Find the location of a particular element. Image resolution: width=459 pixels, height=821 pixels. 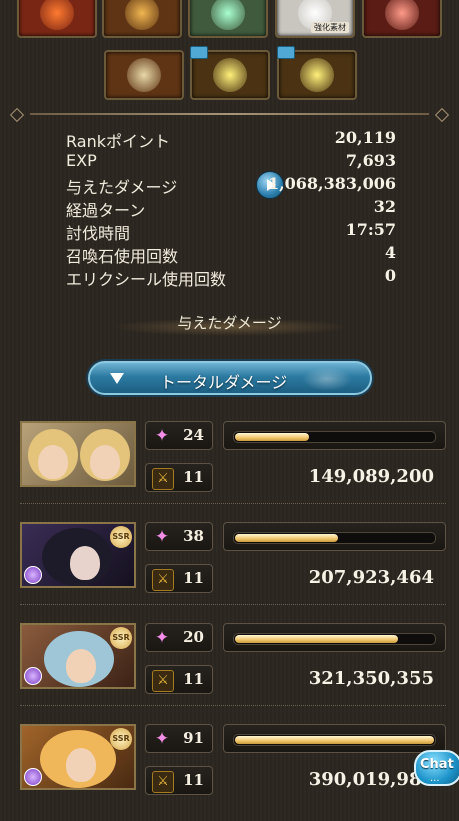

loot-row-1: 強化素材 is located at coordinates (229, 22).